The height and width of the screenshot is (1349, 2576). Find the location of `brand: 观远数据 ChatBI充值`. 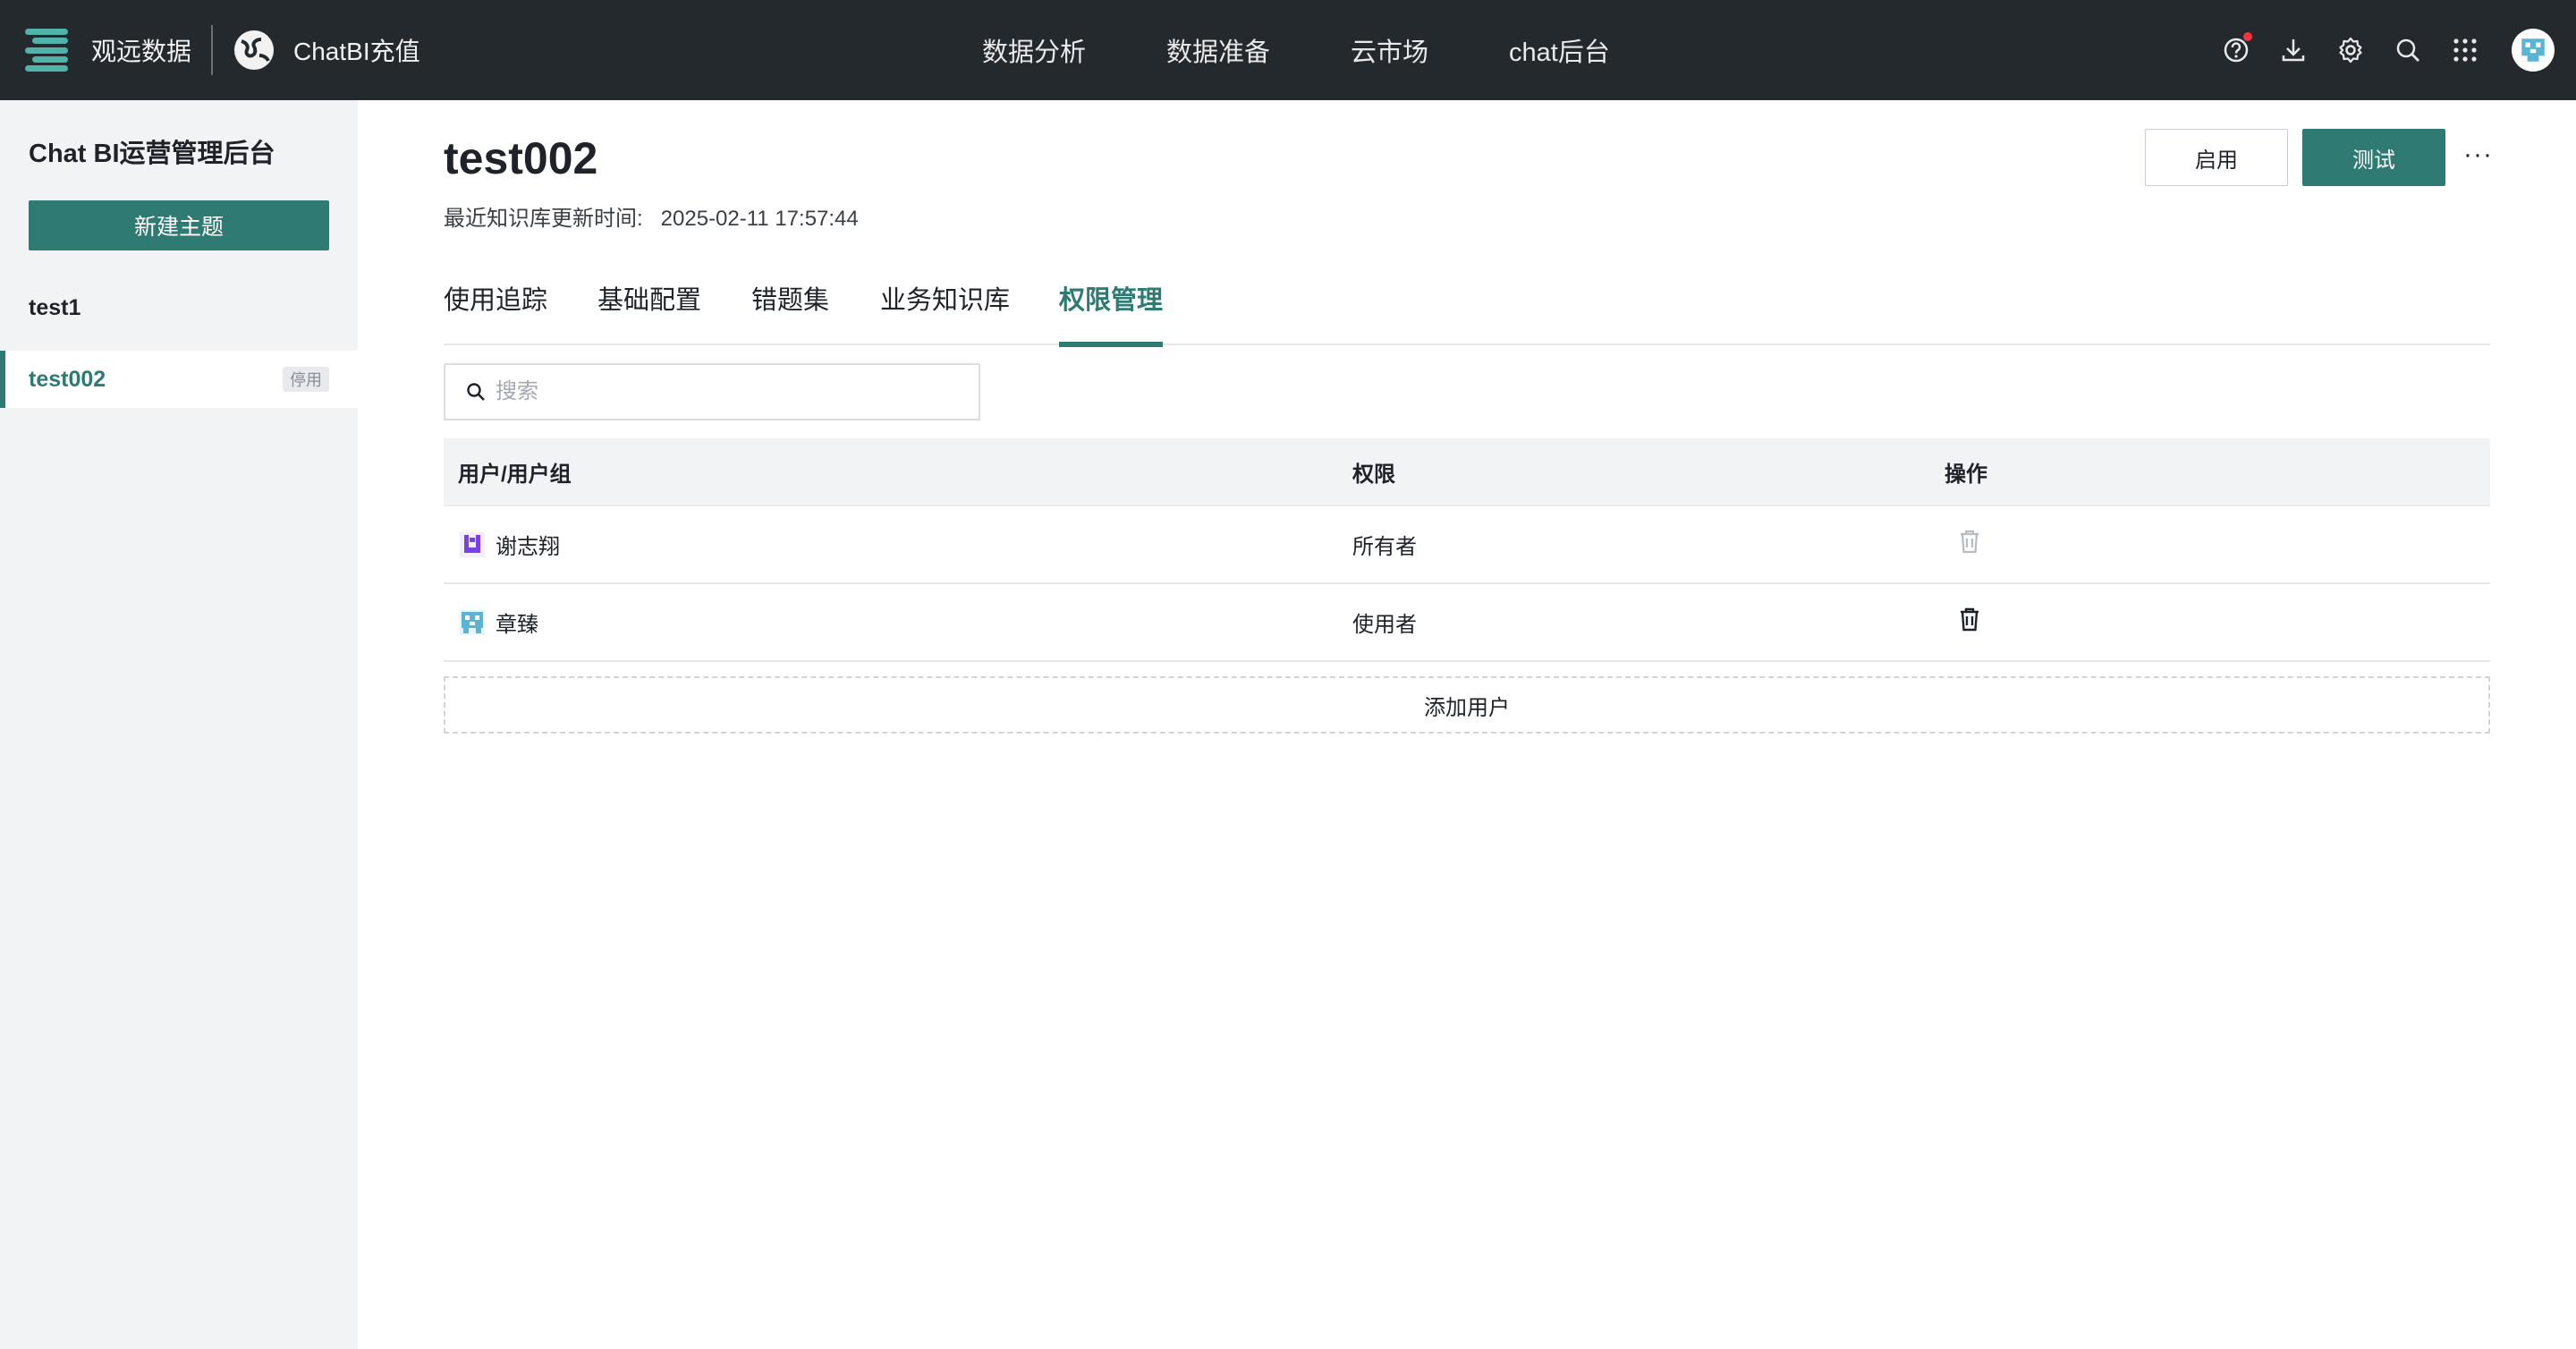

brand: 观远数据 ChatBI充值 is located at coordinates (210, 50).